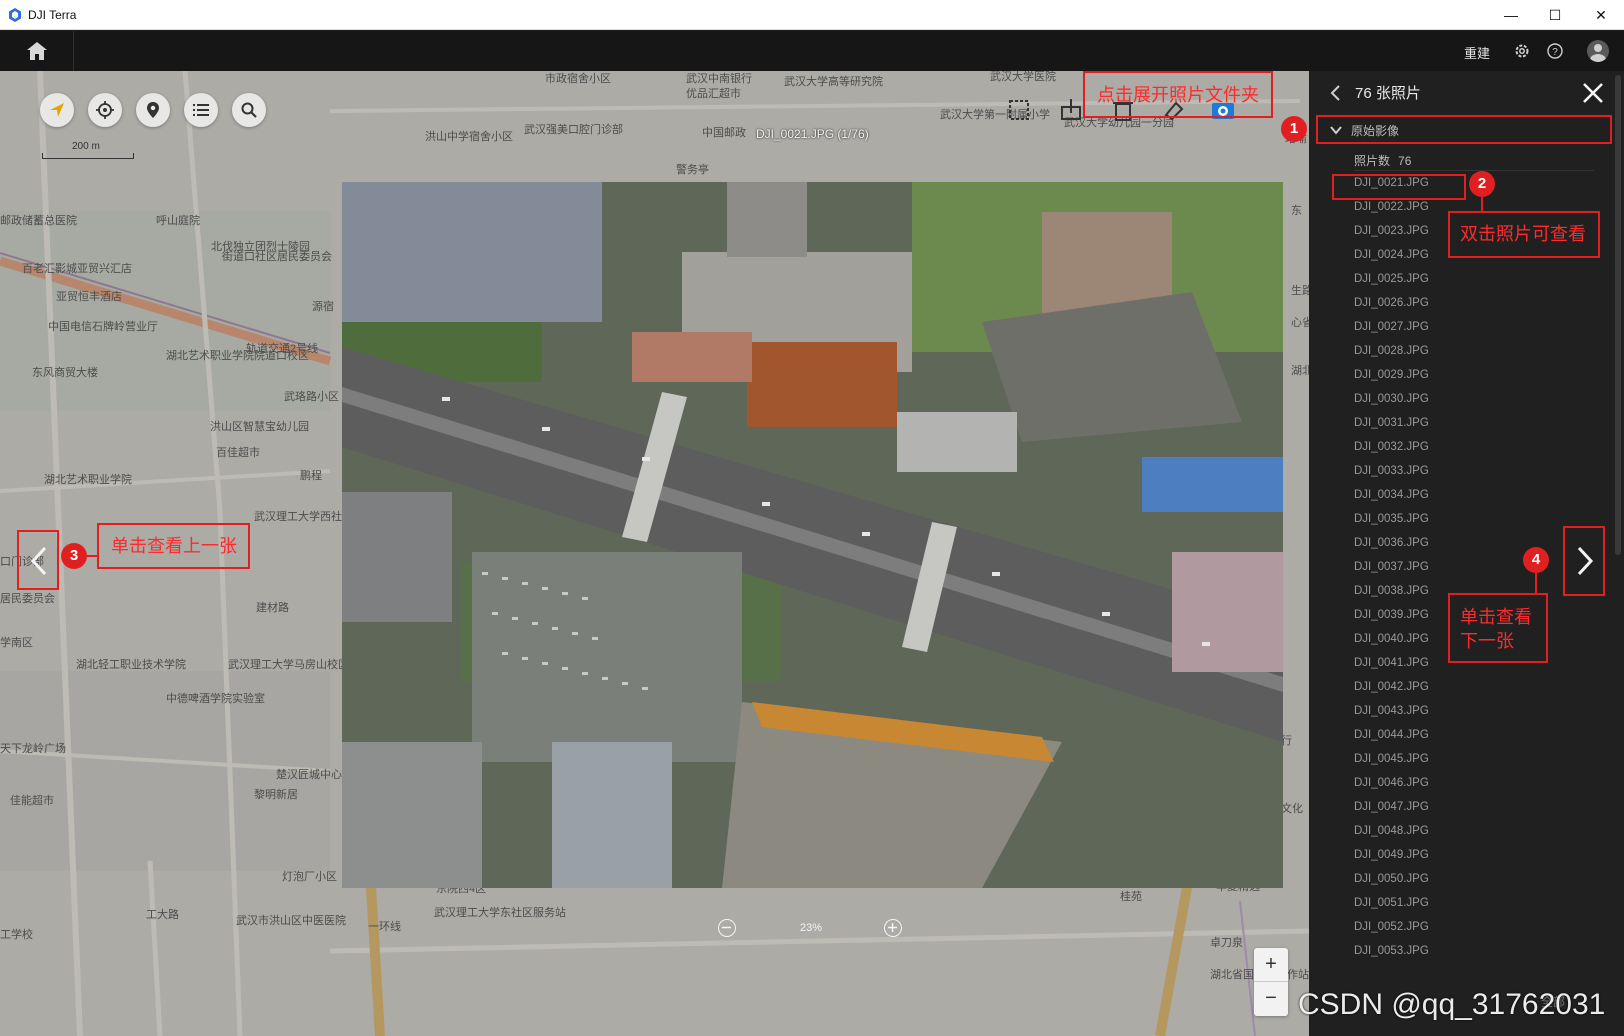 The height and width of the screenshot is (1036, 1624). I want to click on photo-list-item: DJI_0053.JPG, so click(1454, 951).